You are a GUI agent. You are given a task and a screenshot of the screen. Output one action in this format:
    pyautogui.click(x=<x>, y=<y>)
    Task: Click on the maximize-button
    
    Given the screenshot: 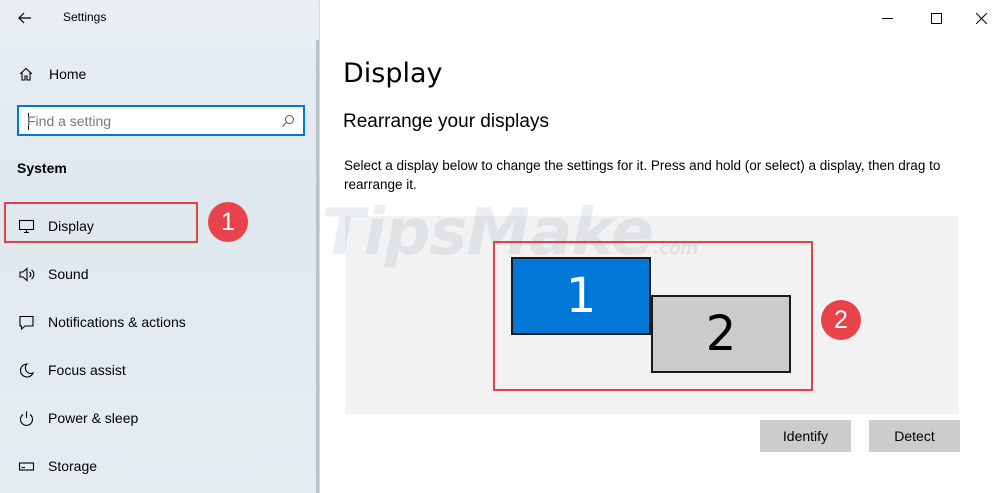 What is the action you would take?
    pyautogui.click(x=936, y=18)
    